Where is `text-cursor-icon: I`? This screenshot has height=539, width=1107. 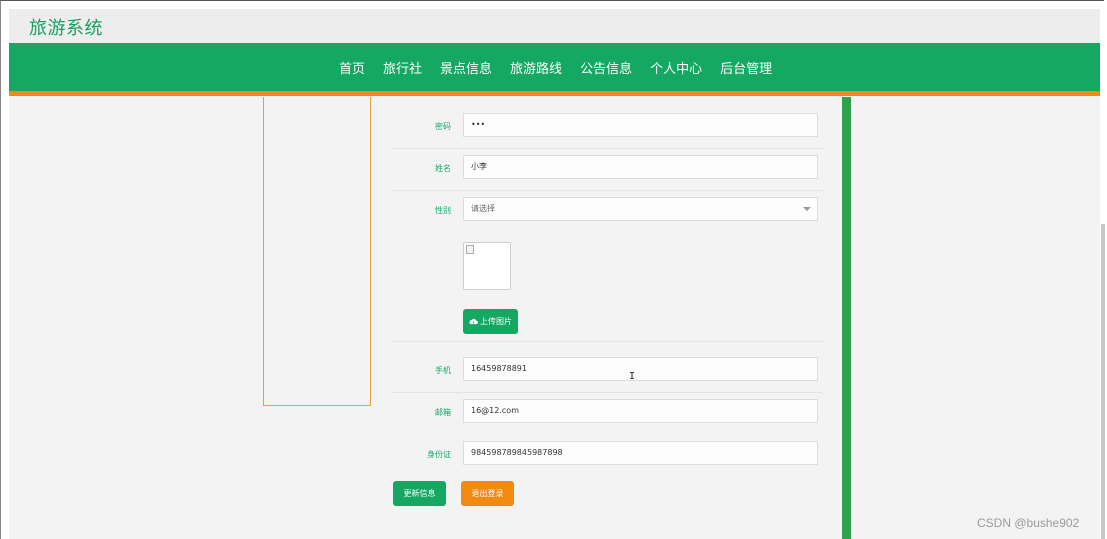
text-cursor-icon: I is located at coordinates (632, 376).